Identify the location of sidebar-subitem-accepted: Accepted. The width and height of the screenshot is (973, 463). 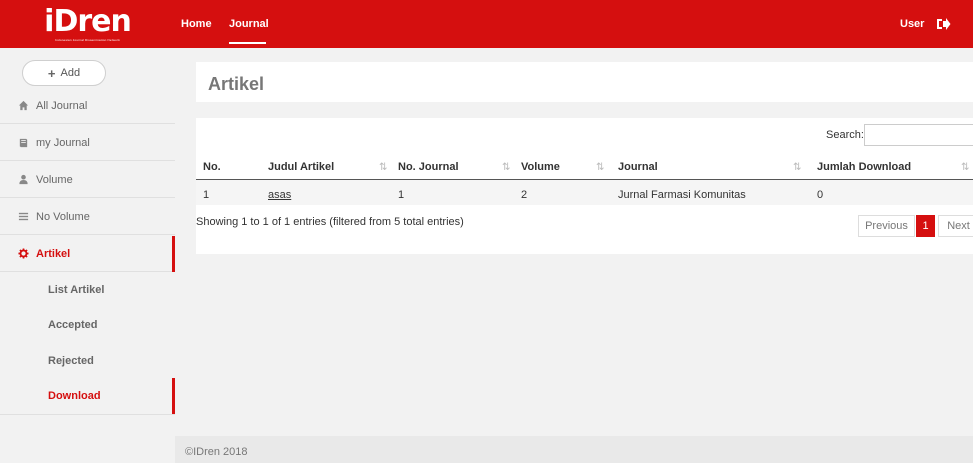
(87, 325).